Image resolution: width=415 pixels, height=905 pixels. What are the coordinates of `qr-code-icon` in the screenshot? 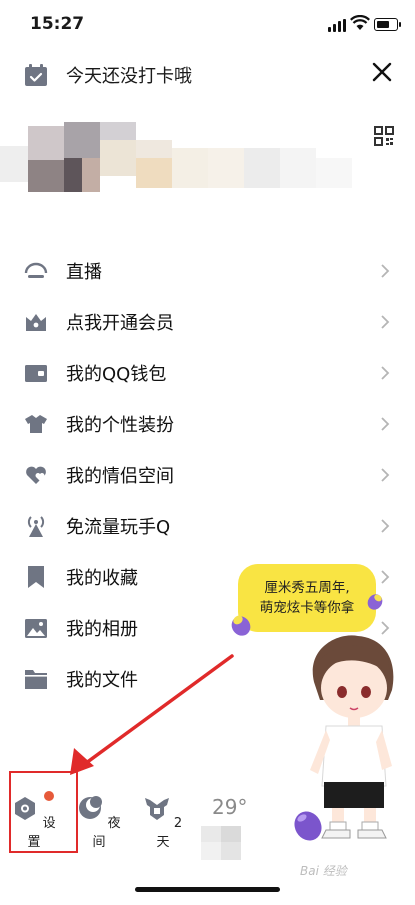 It's located at (384, 136).